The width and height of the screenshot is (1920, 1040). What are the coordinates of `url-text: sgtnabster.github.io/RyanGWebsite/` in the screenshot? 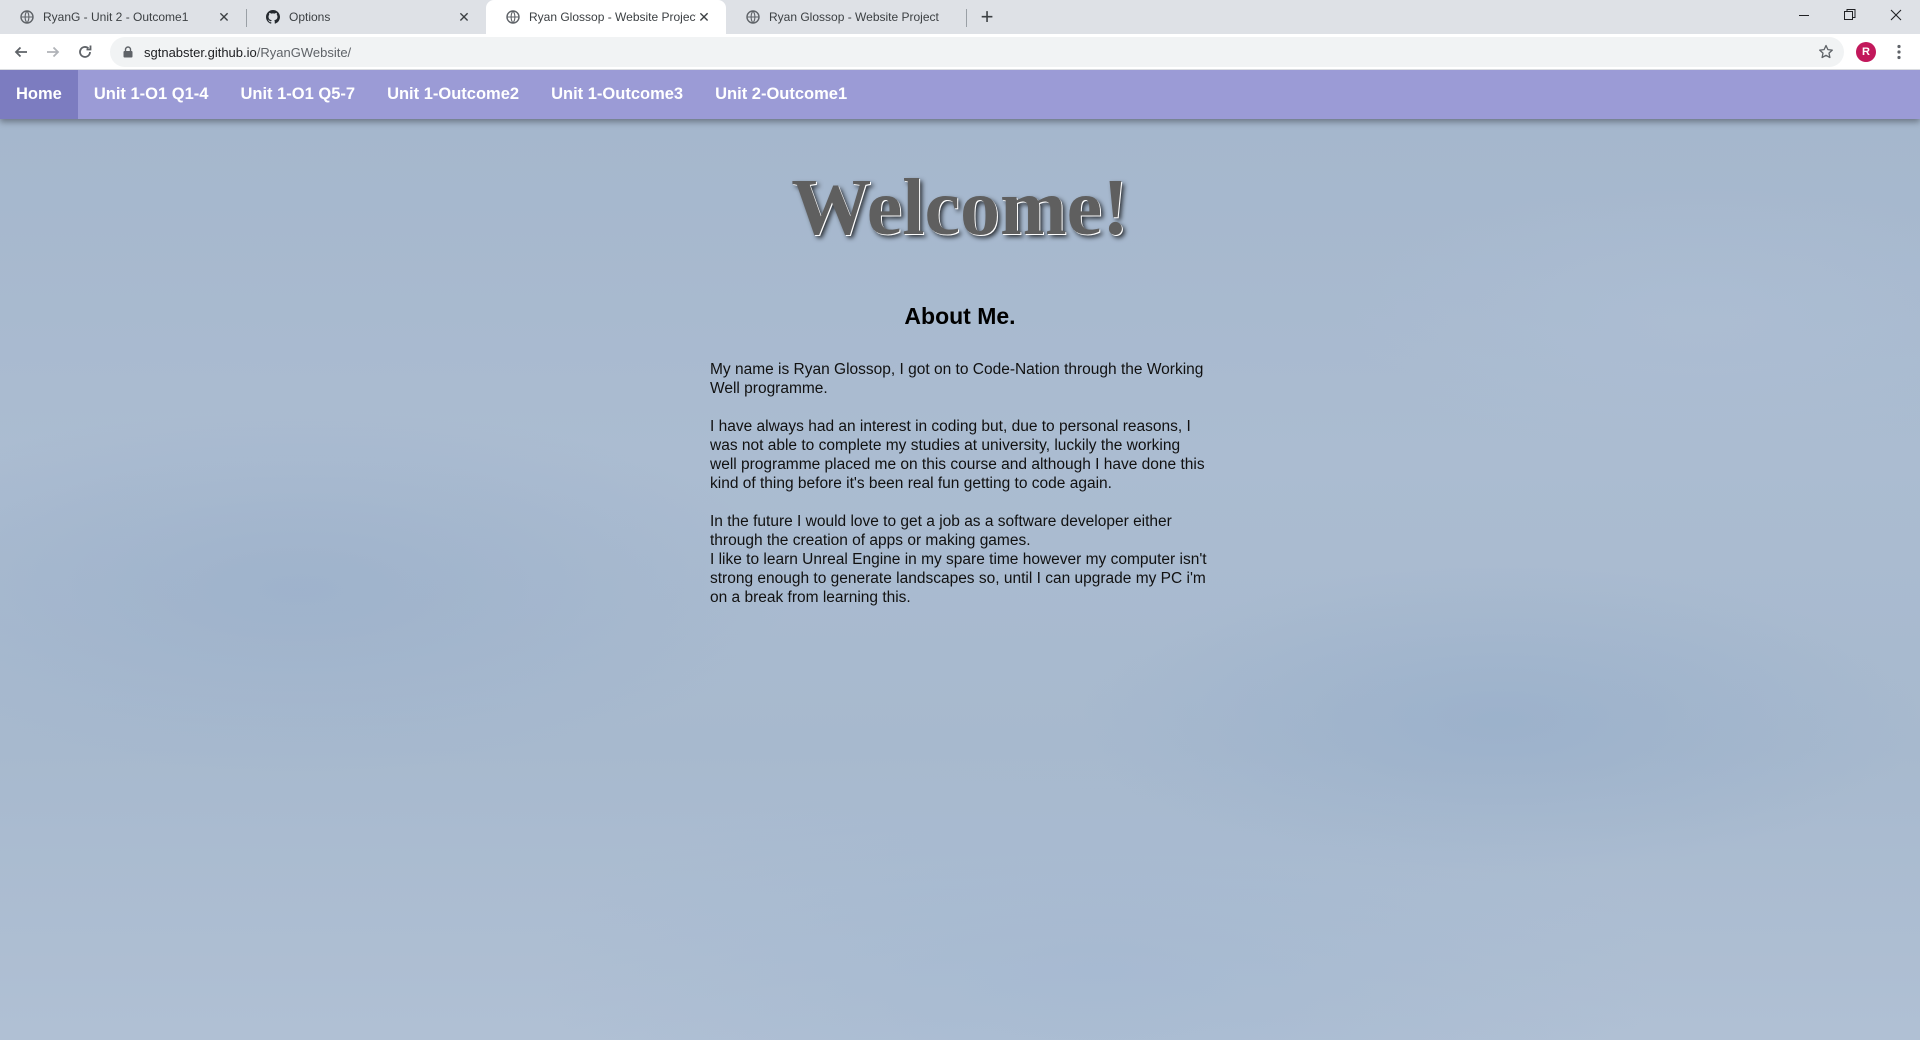 It's located at (247, 52).